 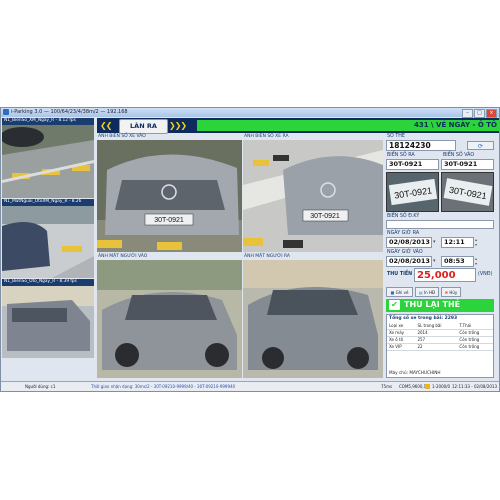 I want to click on fee-field: 25,000, so click(x=445, y=275).